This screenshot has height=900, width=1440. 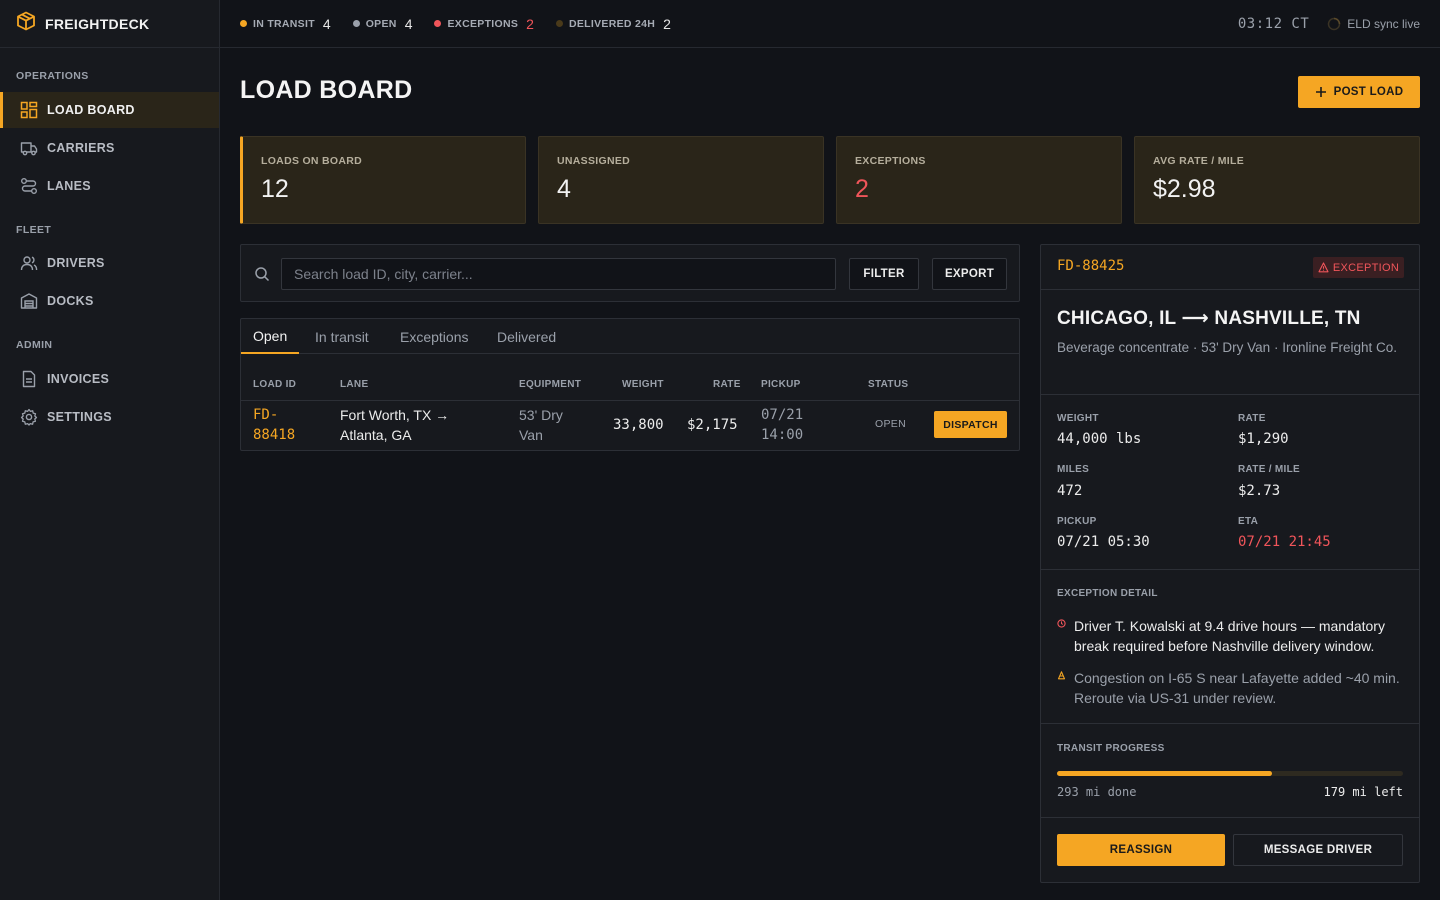 What do you see at coordinates (1061, 675) in the screenshot?
I see `traffic-cone-icon` at bounding box center [1061, 675].